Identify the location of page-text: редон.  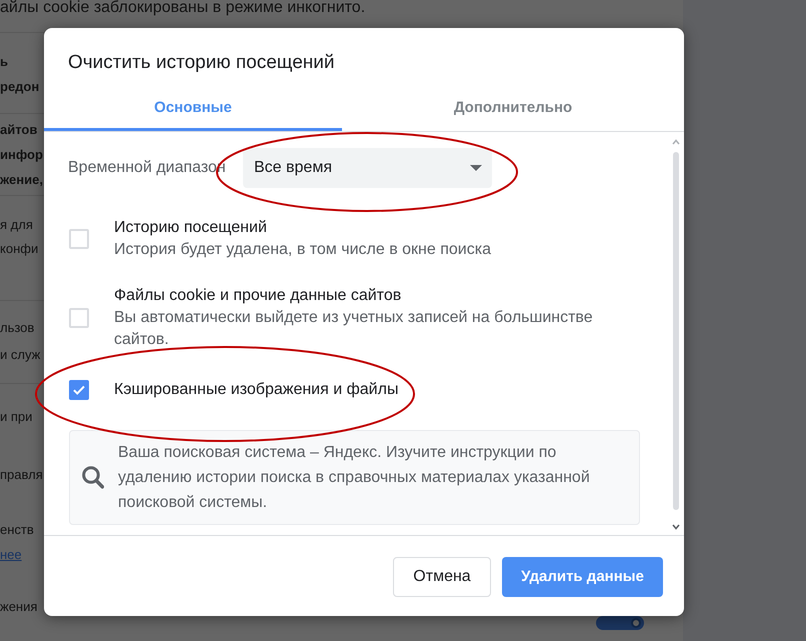
(20, 87).